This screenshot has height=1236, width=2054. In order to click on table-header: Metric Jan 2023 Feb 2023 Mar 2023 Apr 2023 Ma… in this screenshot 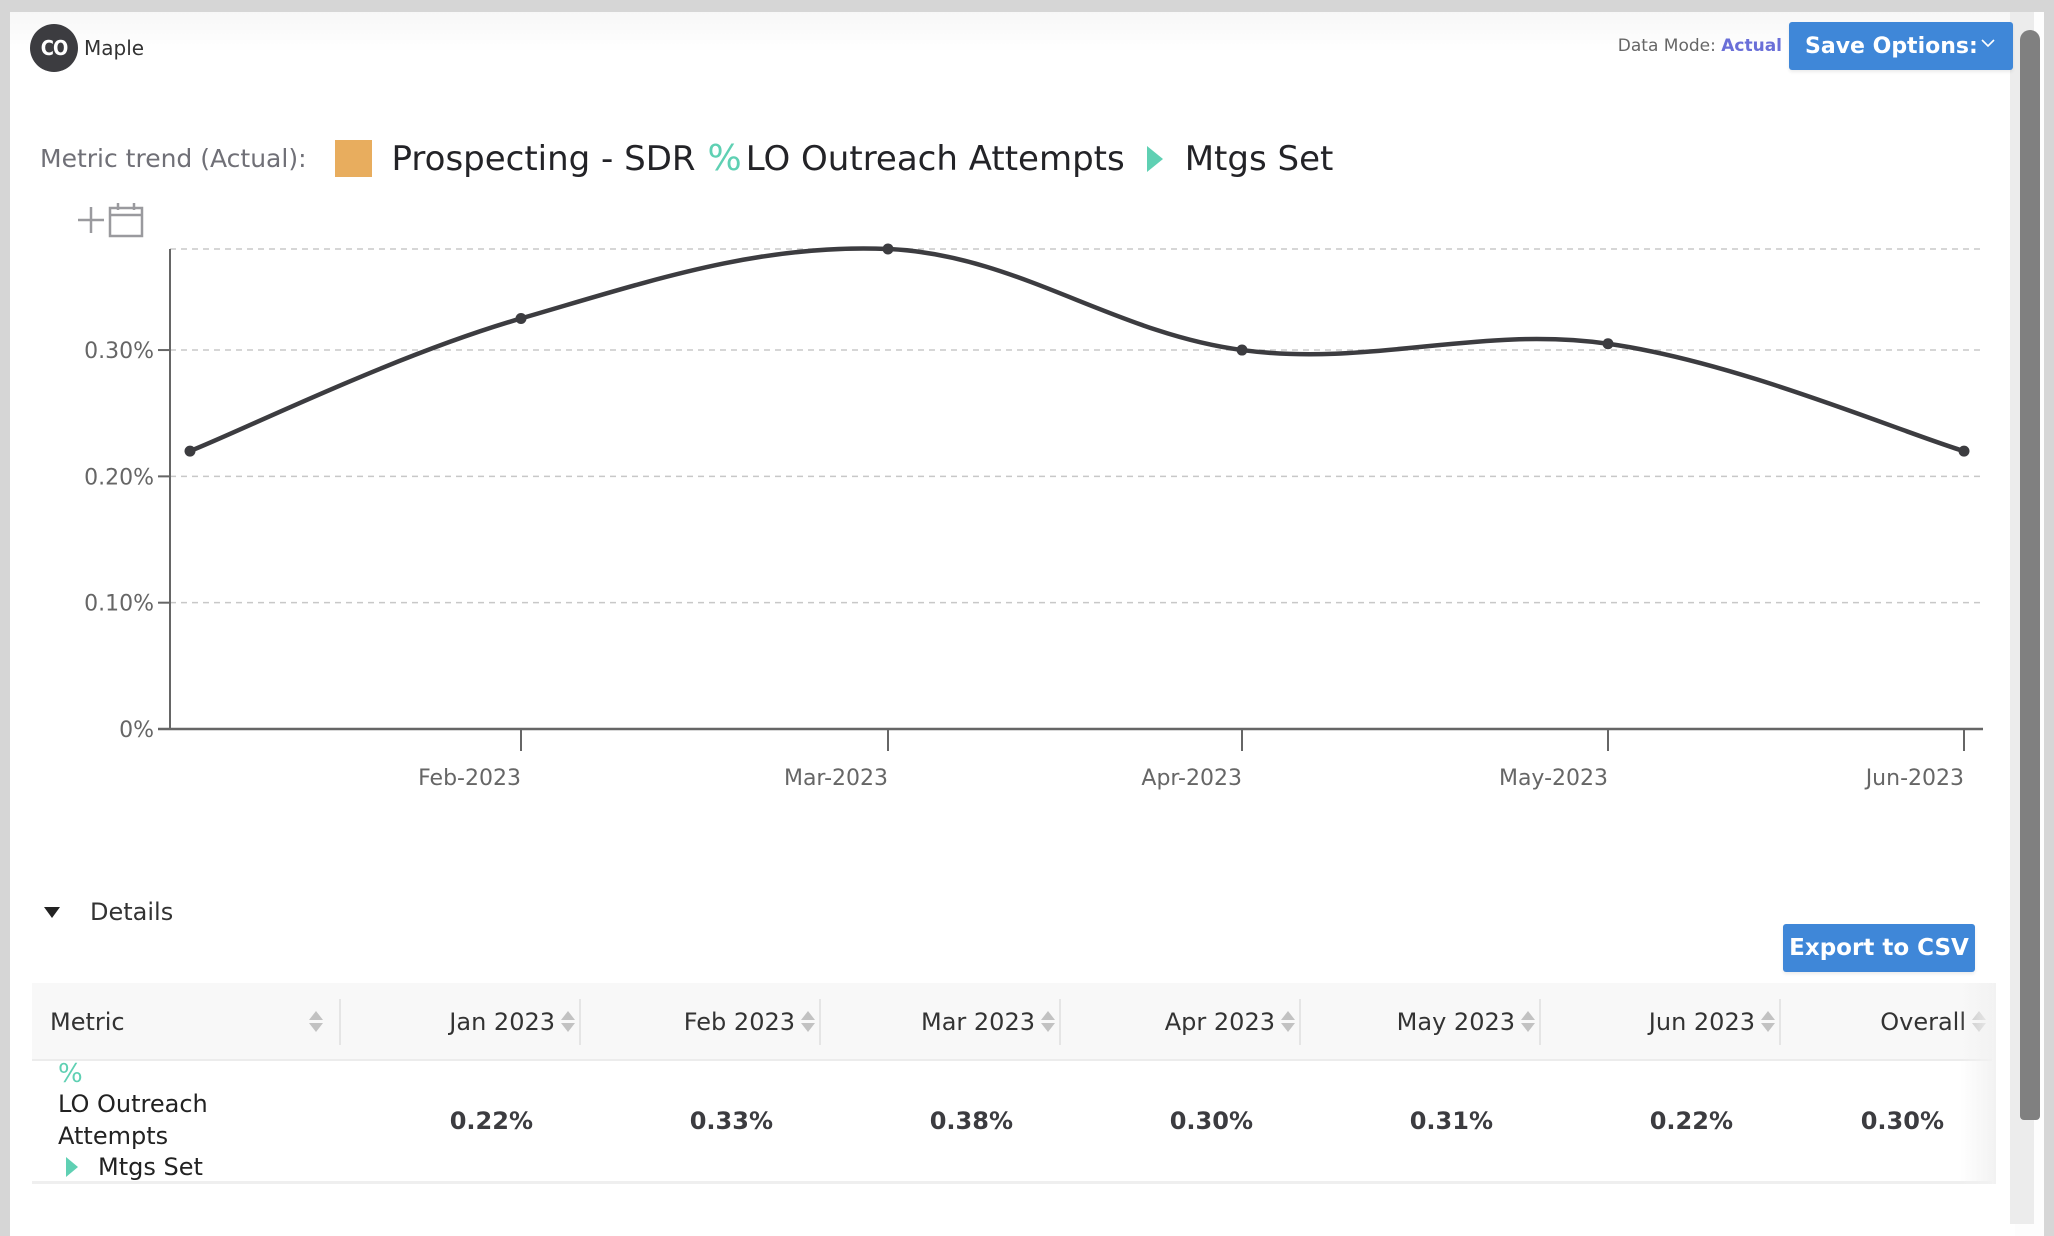, I will do `click(1012, 1022)`.